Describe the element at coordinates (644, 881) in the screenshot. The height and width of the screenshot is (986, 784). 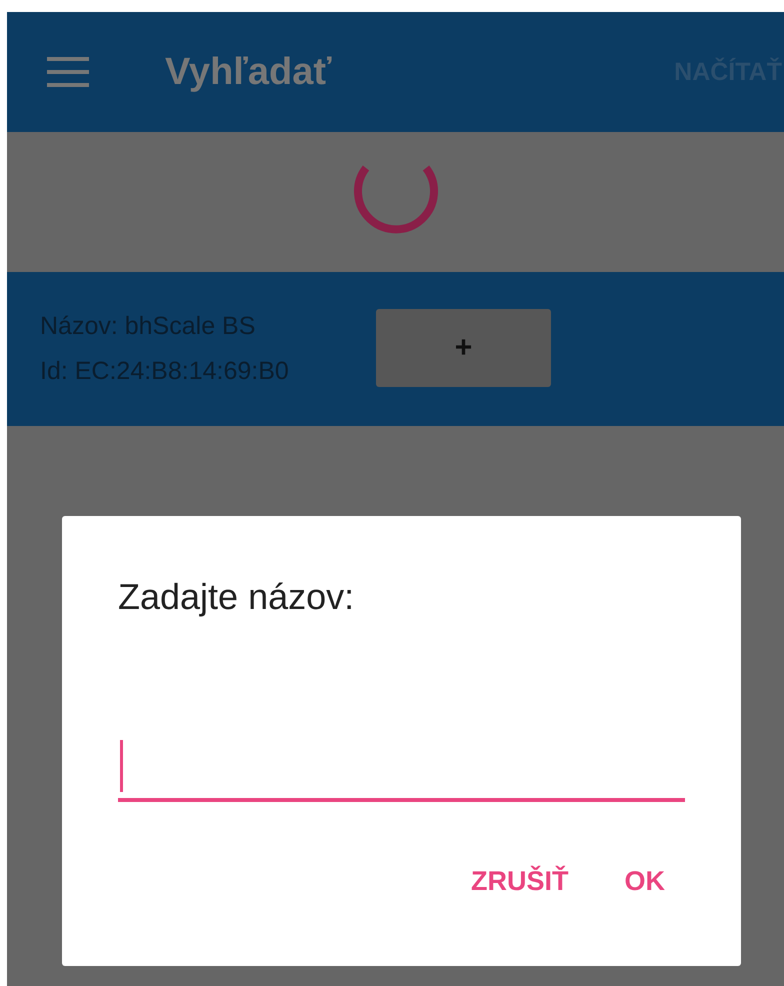
I see `dialog-button: OK` at that location.